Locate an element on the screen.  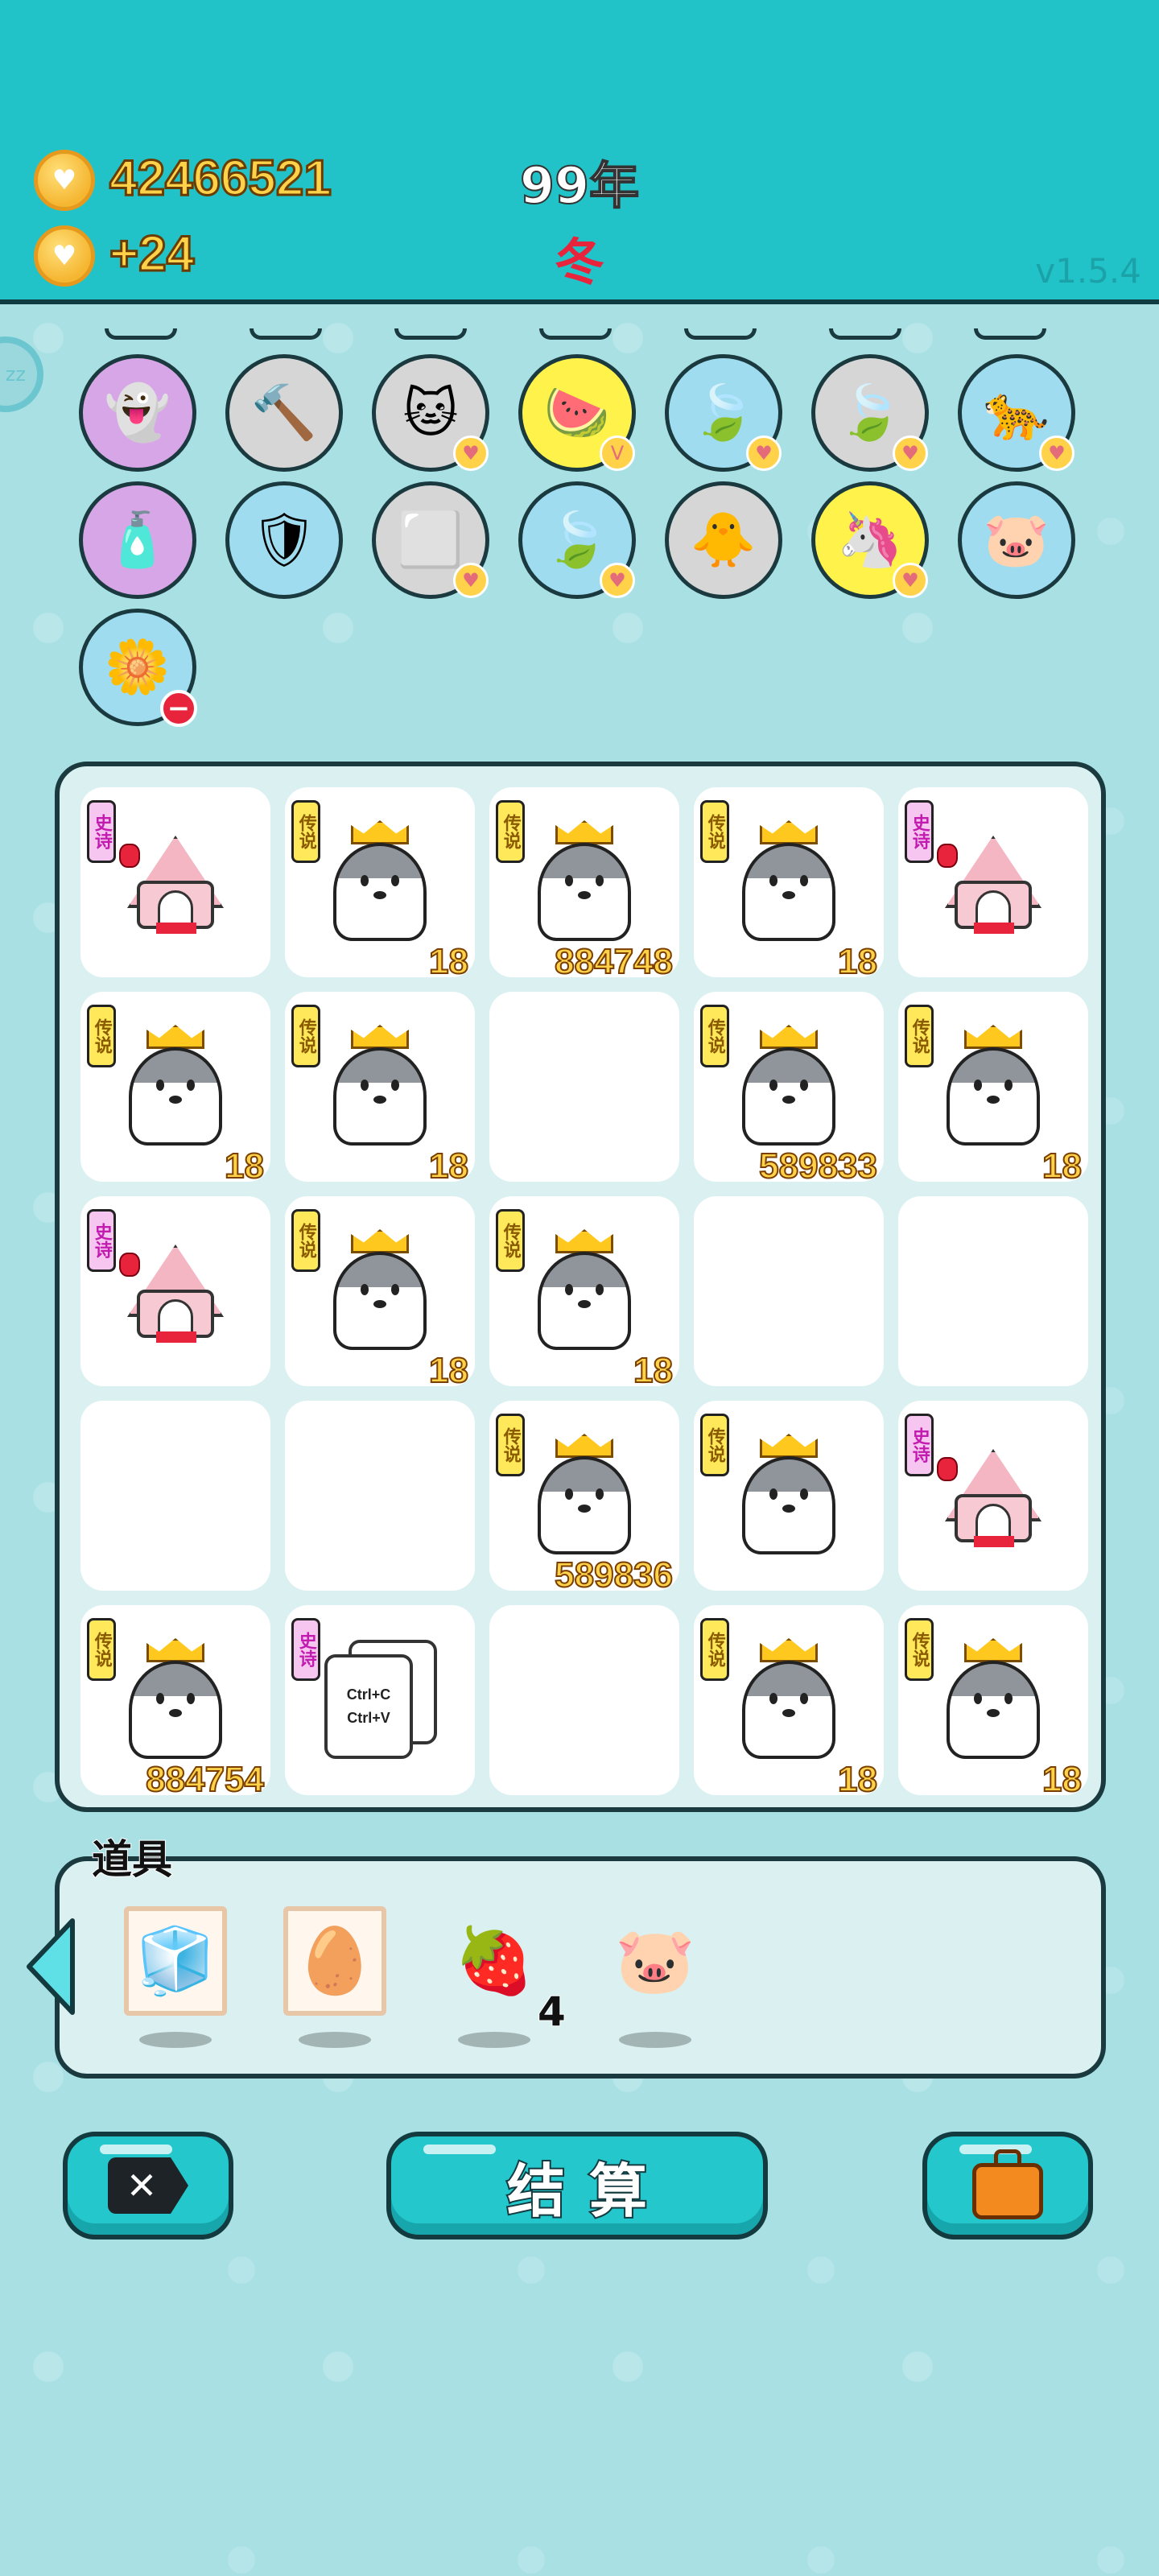
piggy-bank-item: 🐷 is located at coordinates (655, 1961).